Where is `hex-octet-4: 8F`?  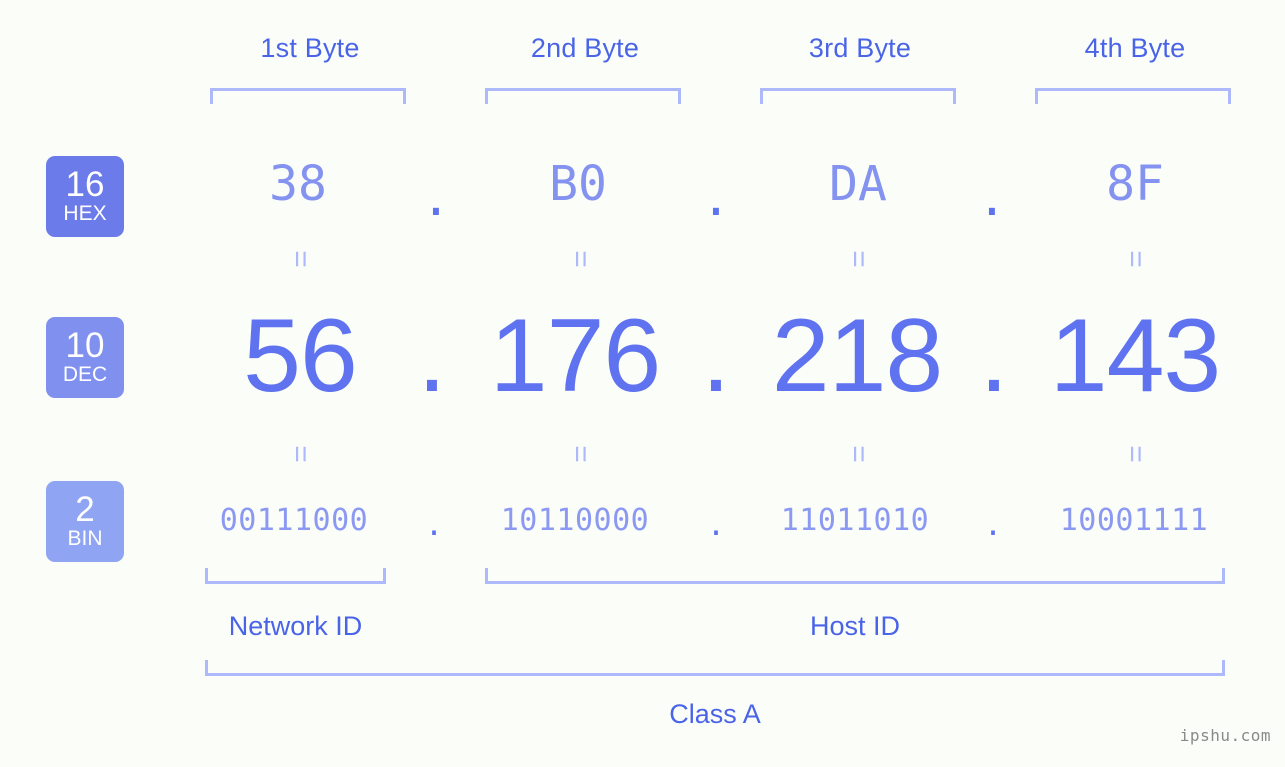
hex-octet-4: 8F is located at coordinates (1135, 184).